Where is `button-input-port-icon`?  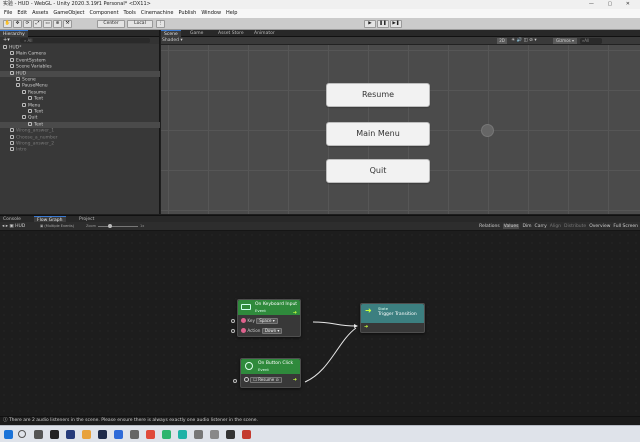
button-input-port-icon is located at coordinates (235, 381).